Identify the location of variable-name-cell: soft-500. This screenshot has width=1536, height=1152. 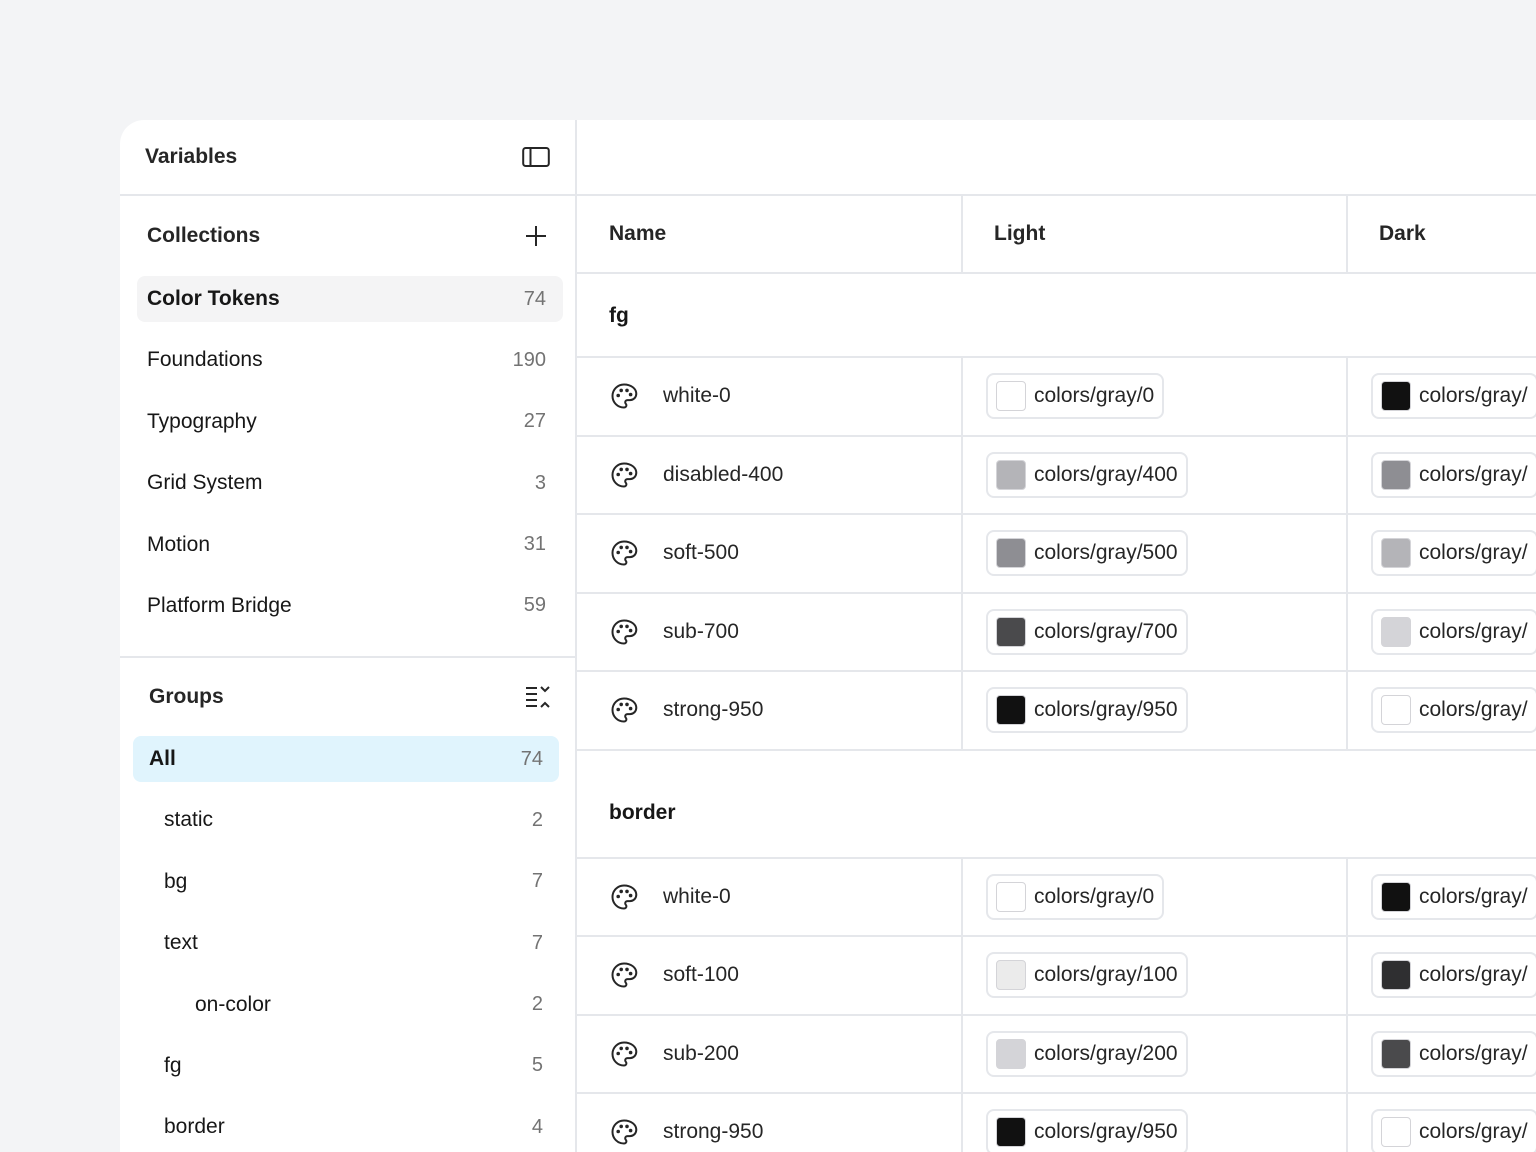
(674, 553).